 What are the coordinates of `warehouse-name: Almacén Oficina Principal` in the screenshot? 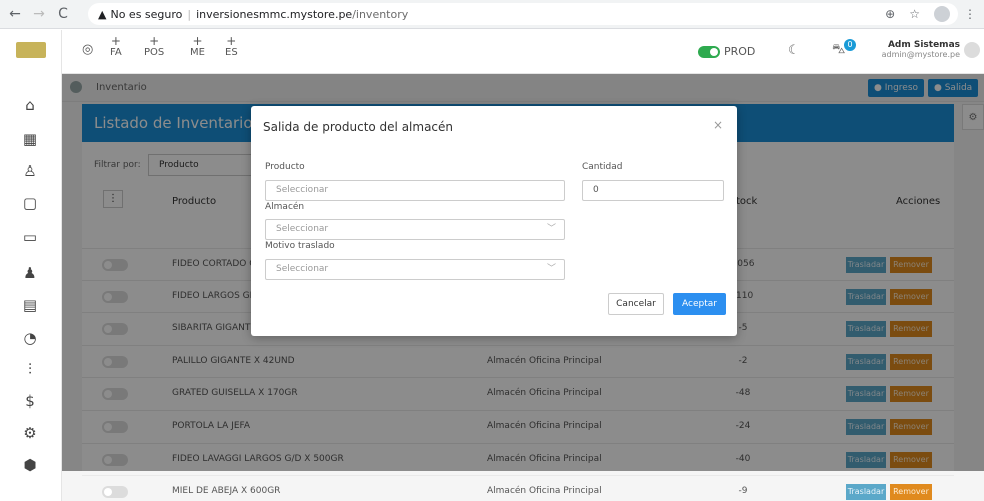 It's located at (544, 491).